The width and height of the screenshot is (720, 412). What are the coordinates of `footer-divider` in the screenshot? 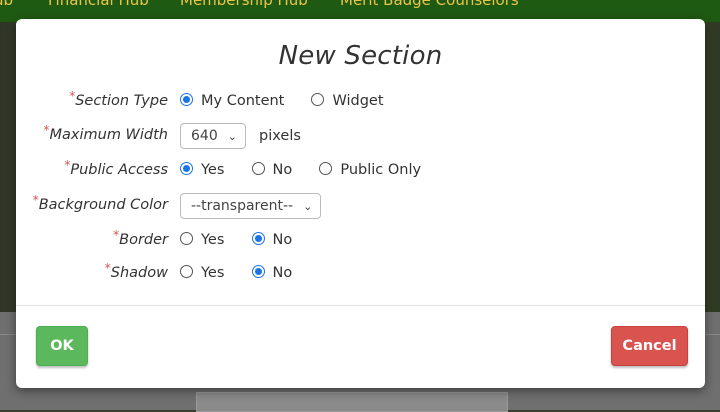 It's located at (360, 305).